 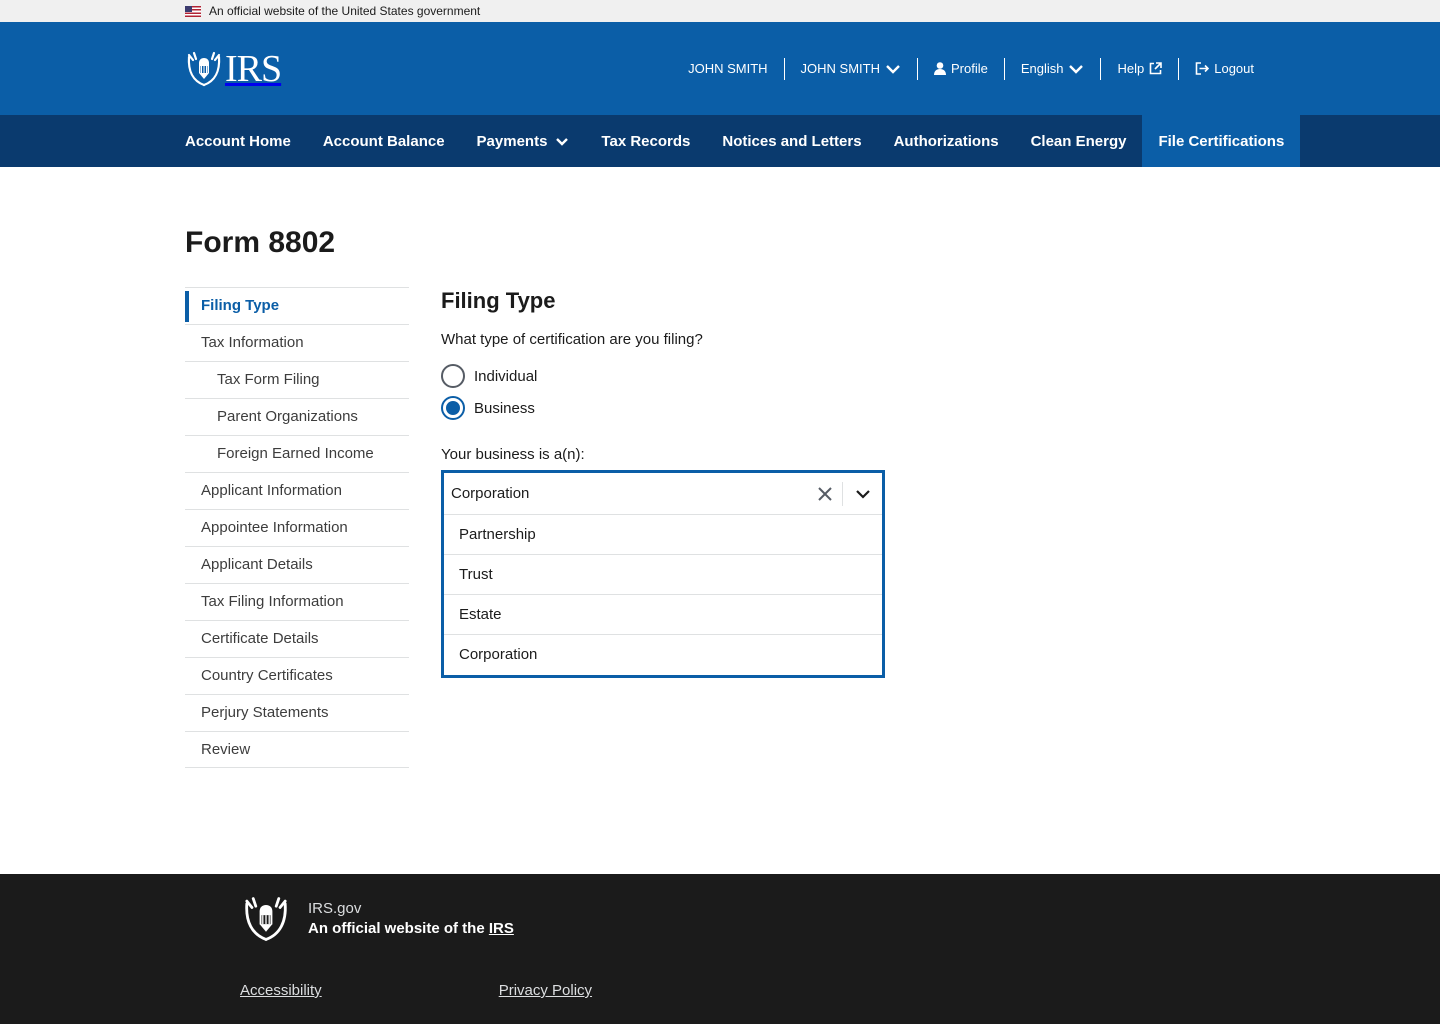 What do you see at coordinates (297, 564) in the screenshot?
I see `sidenav-applicant-details: Applicant Details` at bounding box center [297, 564].